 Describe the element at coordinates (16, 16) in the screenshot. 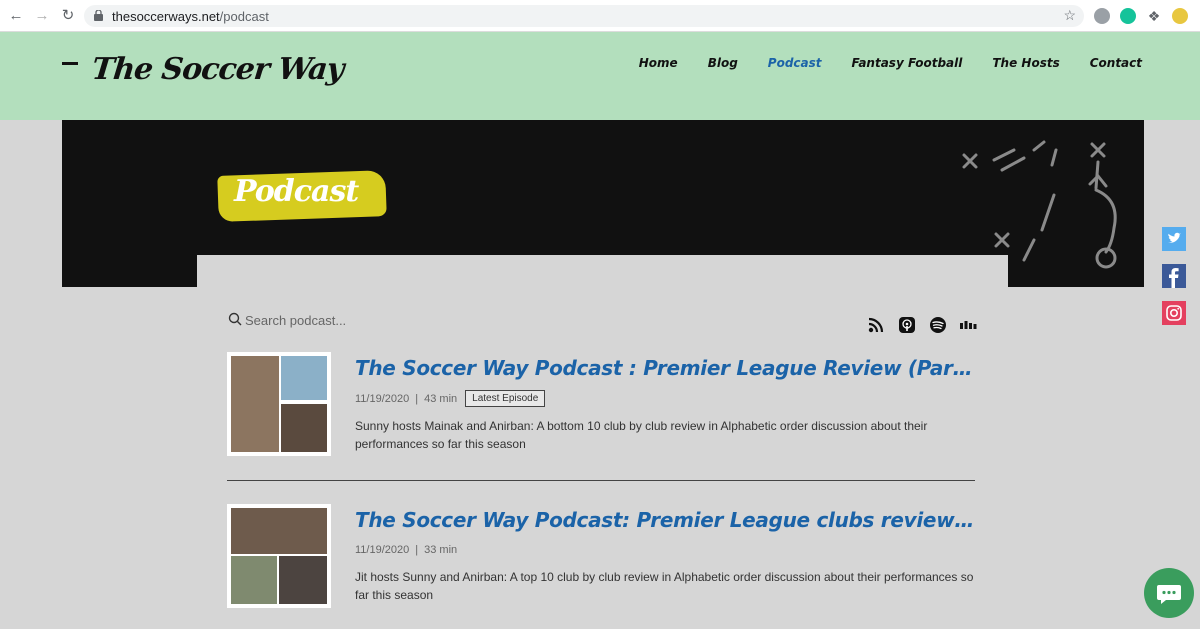

I see `back-icon: ←` at that location.